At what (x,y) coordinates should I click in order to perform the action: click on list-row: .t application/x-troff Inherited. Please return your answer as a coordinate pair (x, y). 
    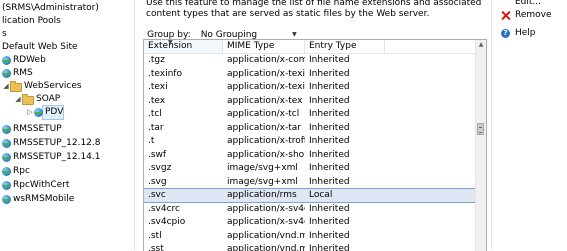
    Looking at the image, I should click on (310, 141).